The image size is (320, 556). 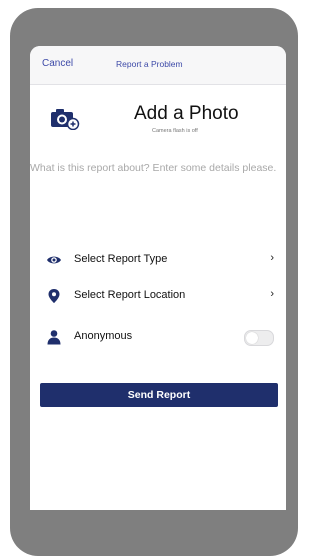 I want to click on page-title: Report a Problem, so click(x=149, y=64).